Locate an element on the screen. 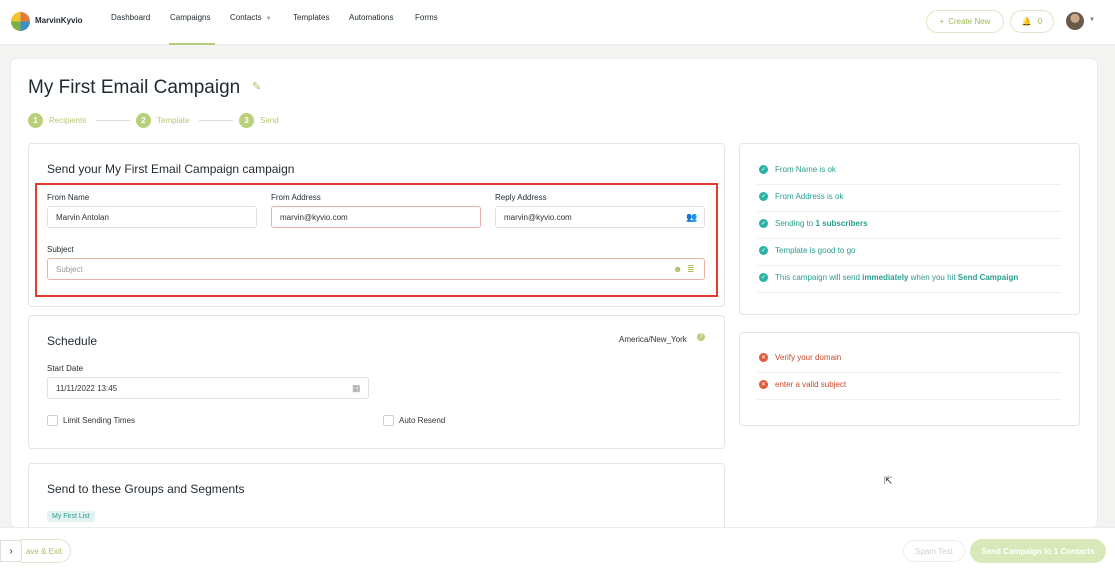  status-error-subject: ✕ enter a valid subject is located at coordinates (802, 384).